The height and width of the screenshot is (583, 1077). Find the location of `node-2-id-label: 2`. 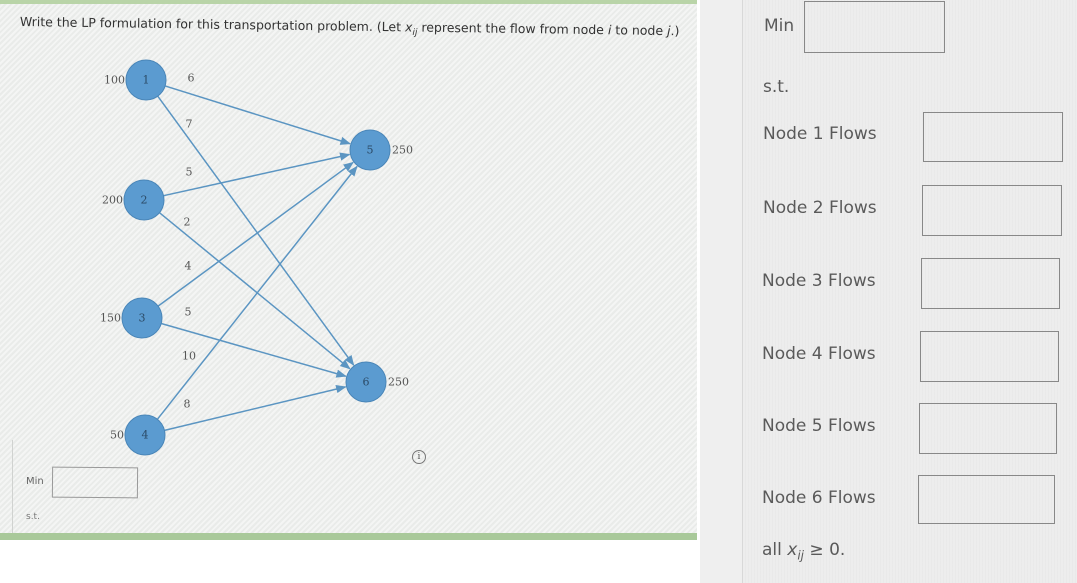

node-2-id-label: 2 is located at coordinates (144, 200).